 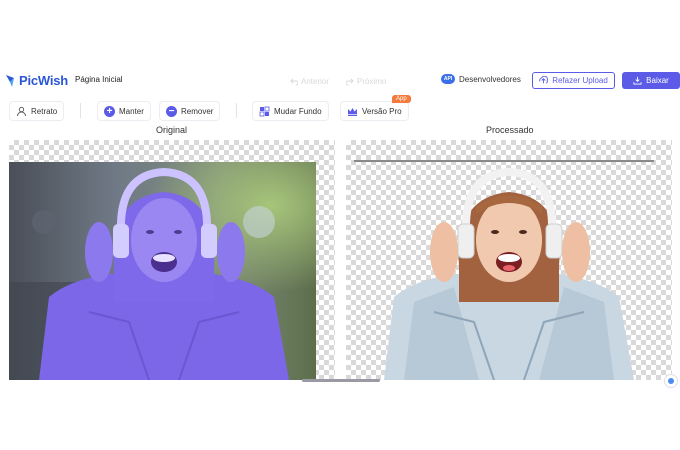 What do you see at coordinates (264, 111) in the screenshot?
I see `background-grid-icon` at bounding box center [264, 111].